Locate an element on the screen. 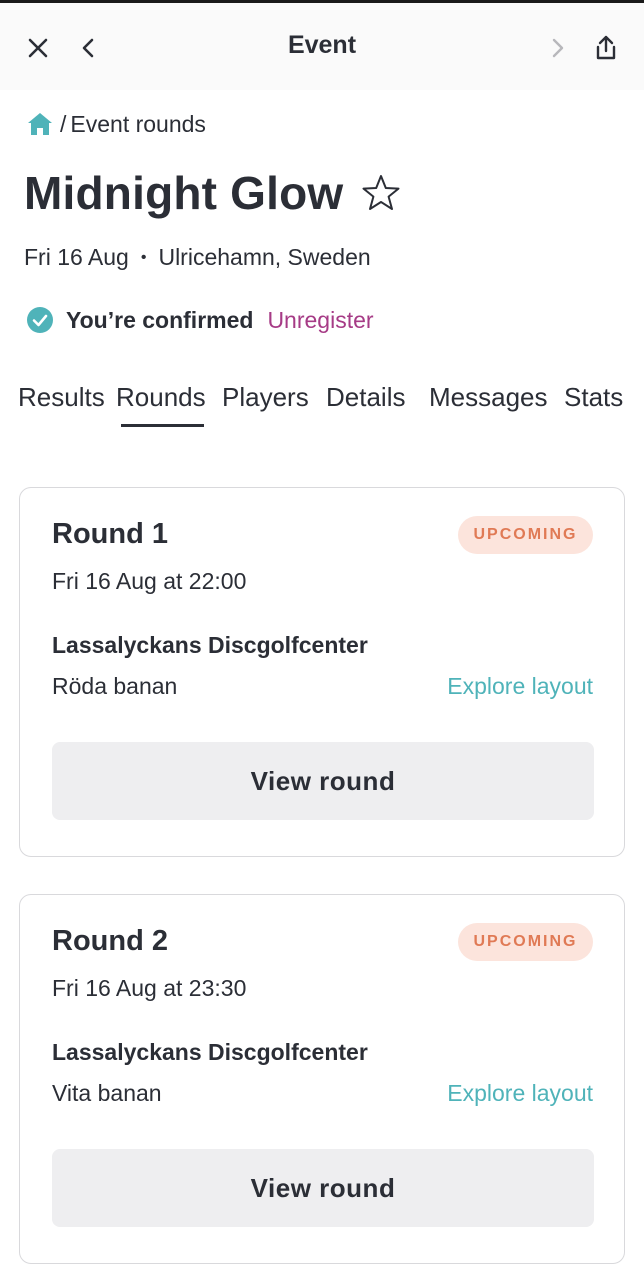  event-title: Midnight Glow is located at coordinates (184, 193).